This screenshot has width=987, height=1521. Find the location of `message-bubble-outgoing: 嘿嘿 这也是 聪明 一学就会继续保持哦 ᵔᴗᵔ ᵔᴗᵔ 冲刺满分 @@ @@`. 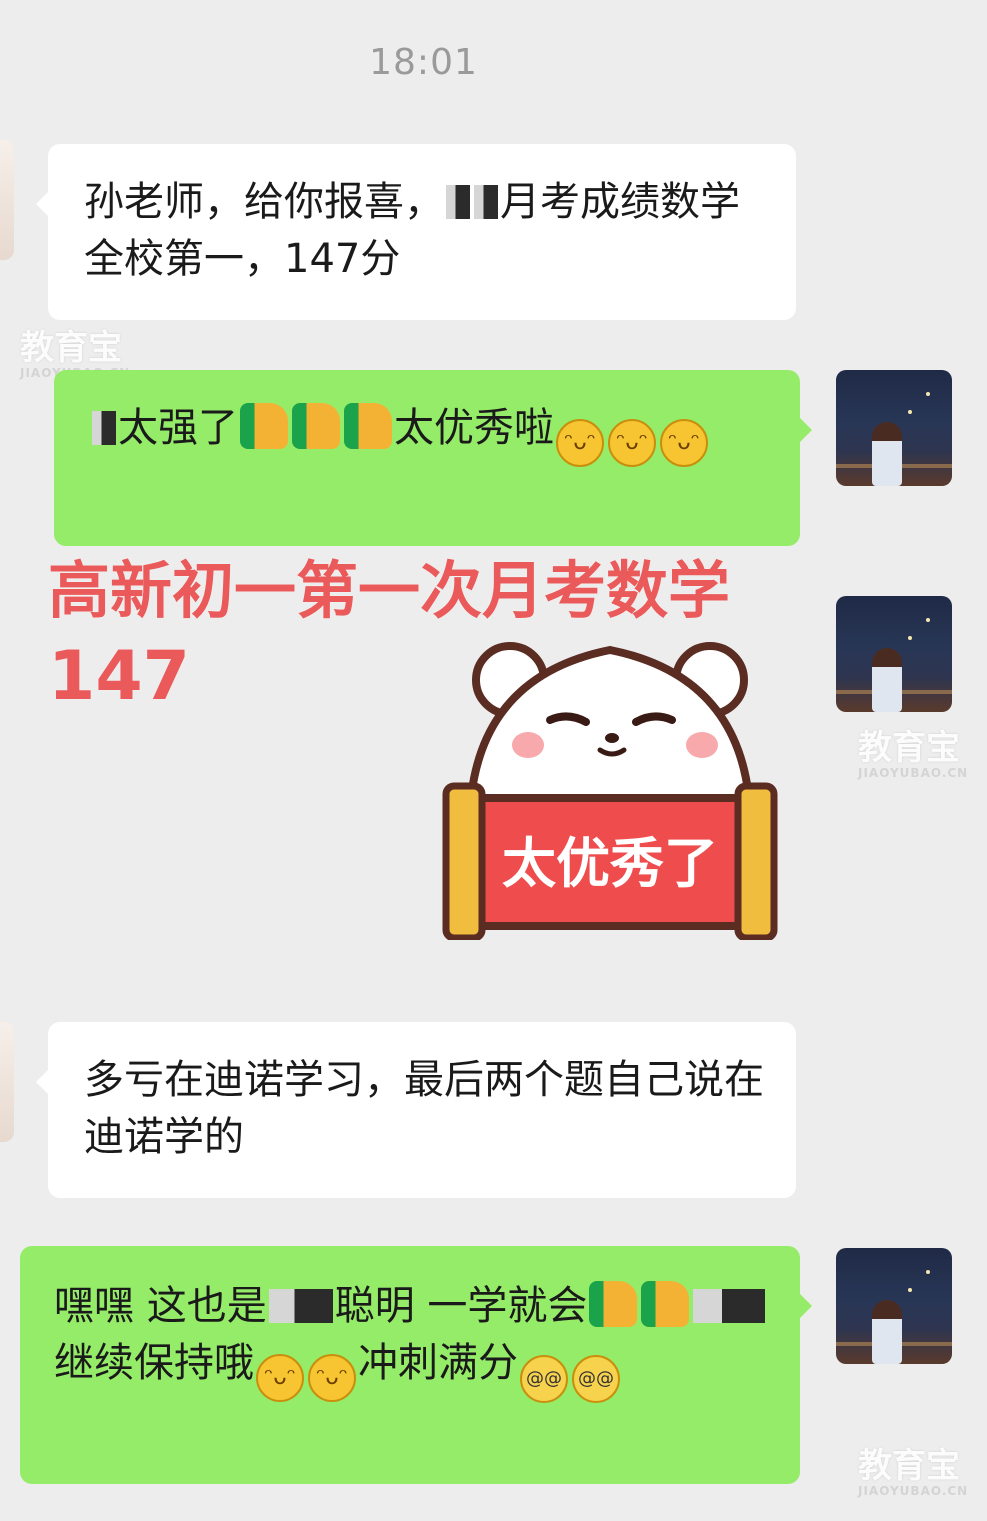

message-bubble-outgoing: 嘿嘿 这也是 聪明 一学就会继续保持哦 ᵔᴗᵔ ᵔᴗᵔ 冲刺满分 @@ @@ is located at coordinates (416, 1365).